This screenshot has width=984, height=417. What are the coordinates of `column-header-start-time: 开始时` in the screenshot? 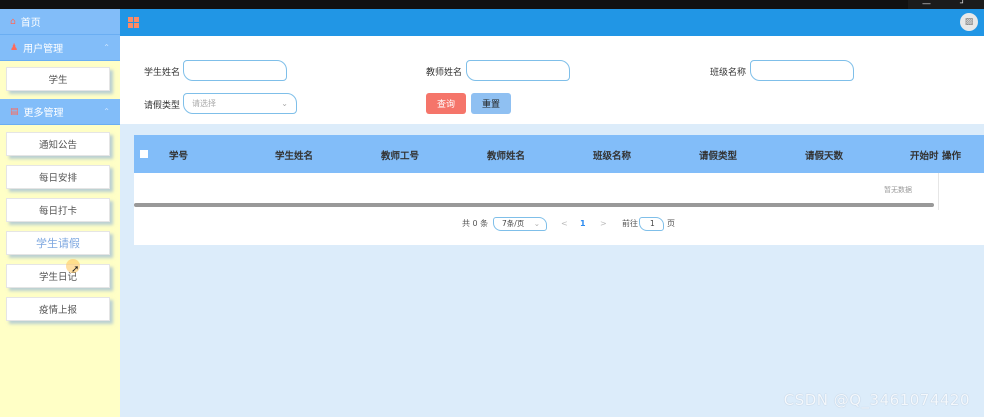 It's located at (924, 156).